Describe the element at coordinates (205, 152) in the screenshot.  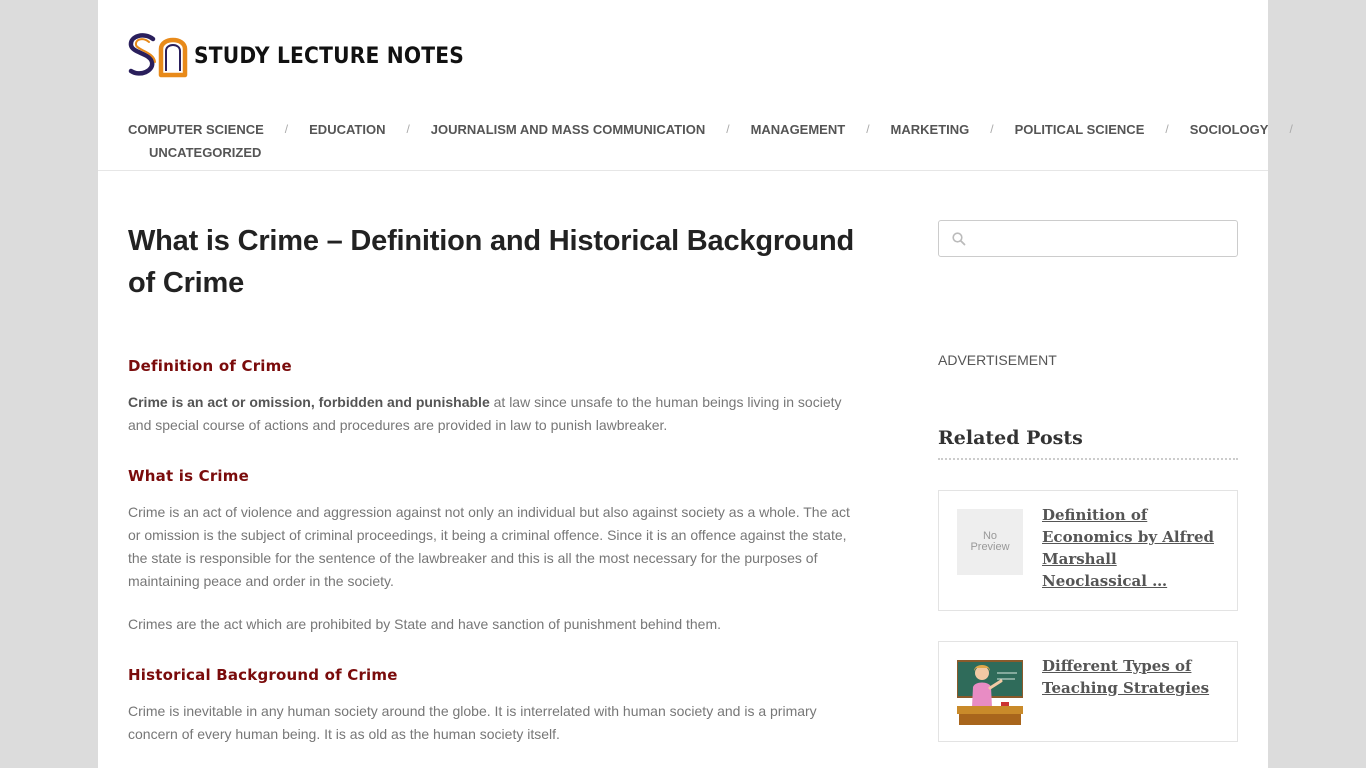
I see `nav-item-uncategorized: UNCATEGORIZED` at that location.